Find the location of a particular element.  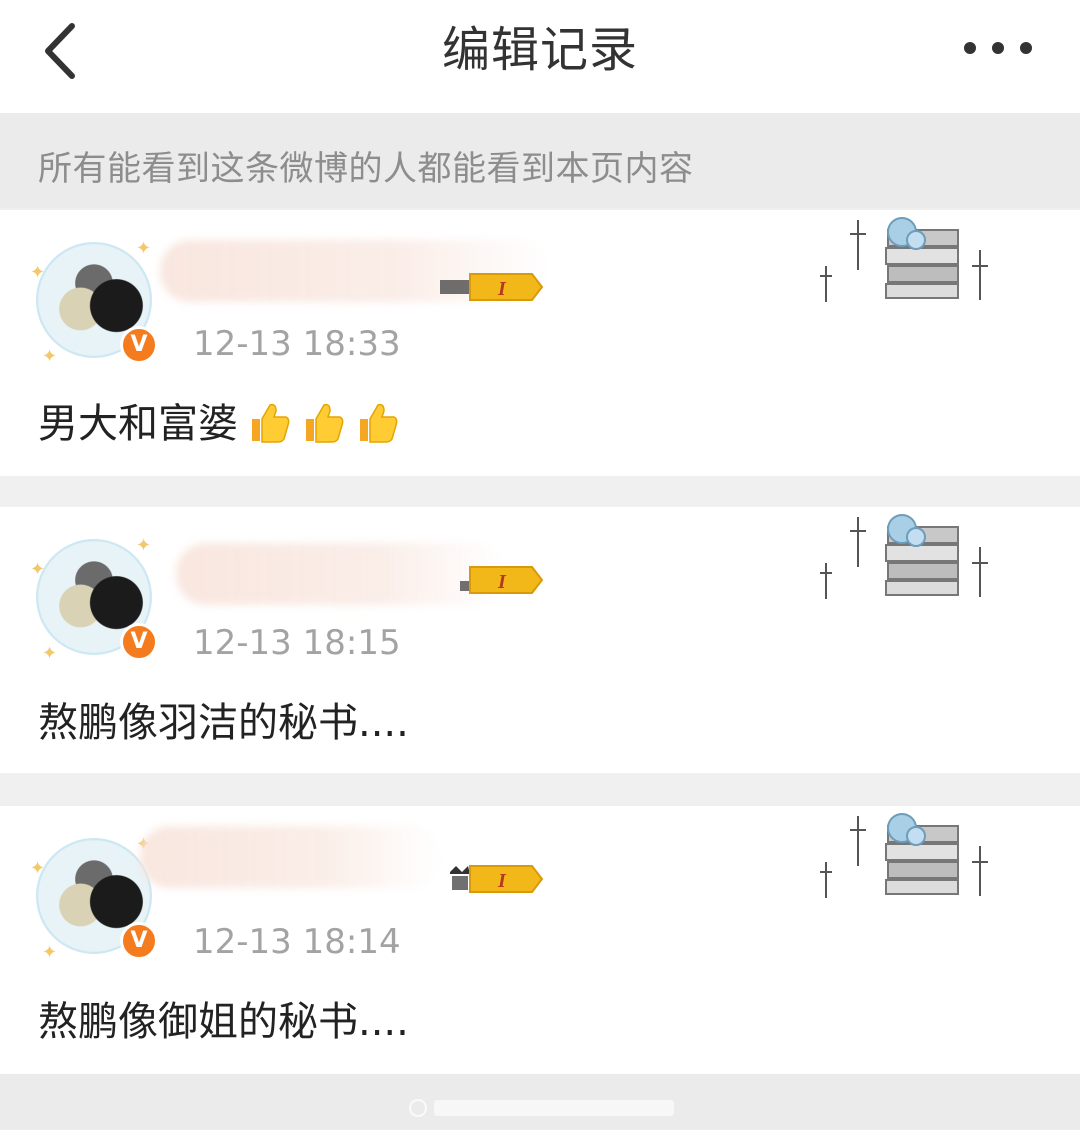

page-title: 编辑记录 is located at coordinates (539, 50).